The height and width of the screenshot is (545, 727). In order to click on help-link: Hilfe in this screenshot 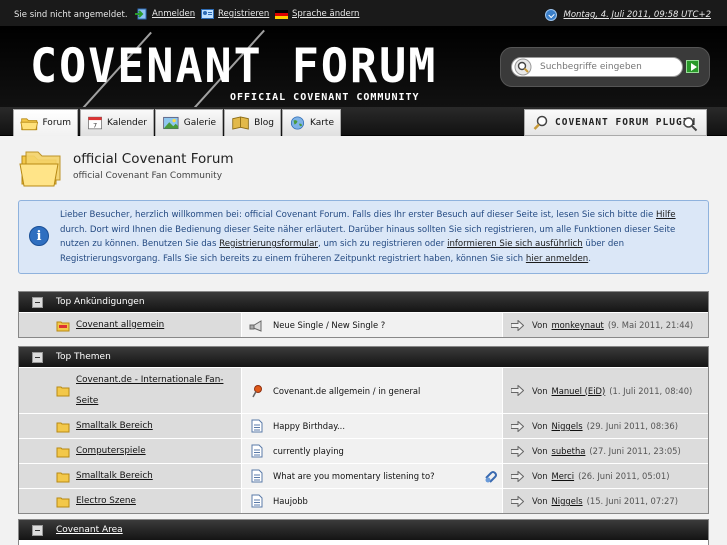, I will do `click(666, 215)`.